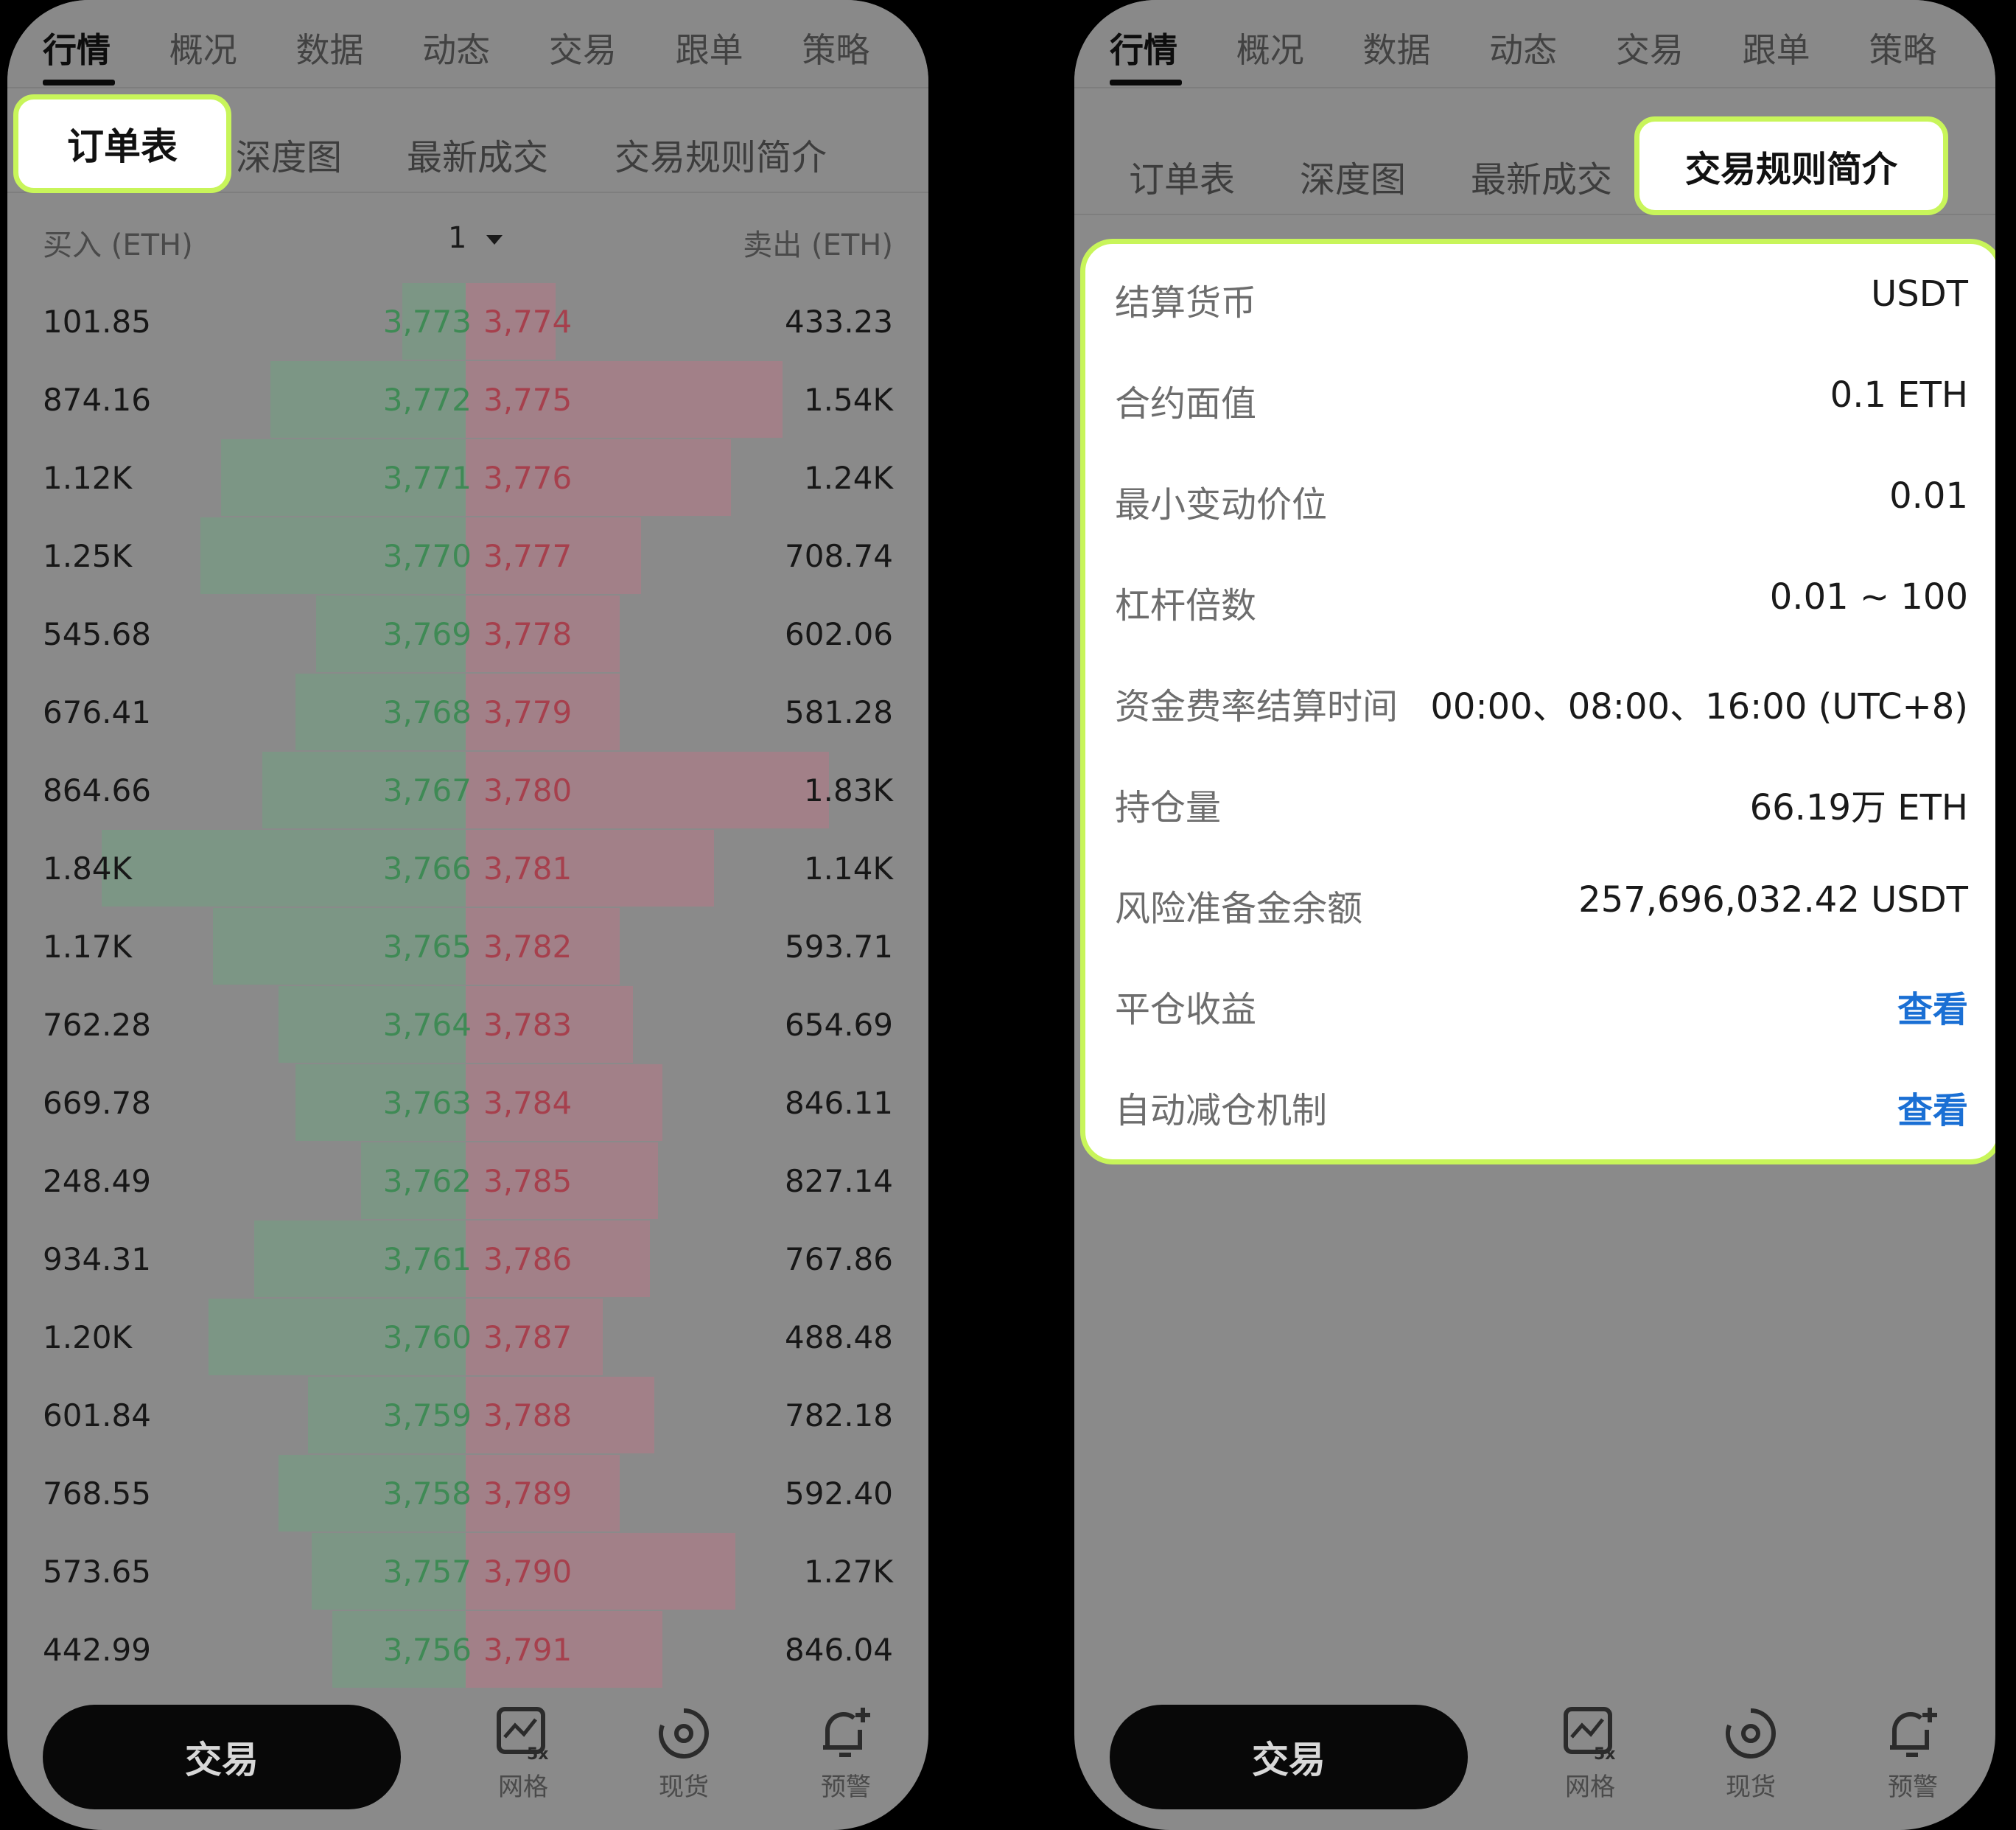  What do you see at coordinates (1541, 302) in the screenshot?
I see `rule-row: 结算货币 USDT` at bounding box center [1541, 302].